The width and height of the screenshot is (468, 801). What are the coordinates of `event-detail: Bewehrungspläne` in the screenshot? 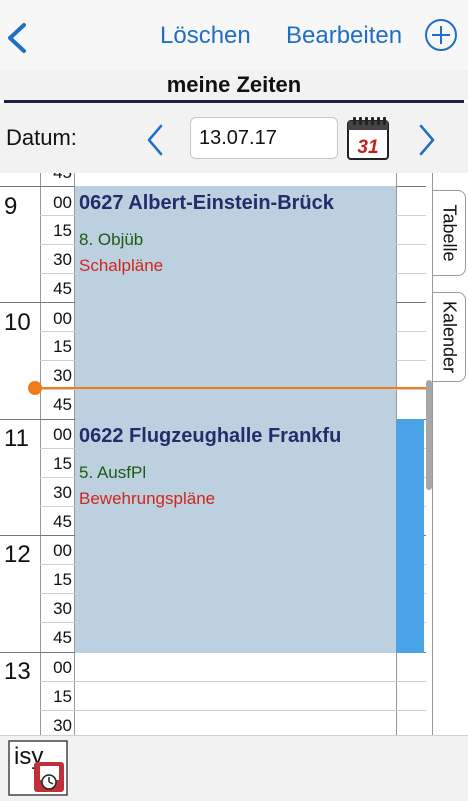 It's located at (147, 498).